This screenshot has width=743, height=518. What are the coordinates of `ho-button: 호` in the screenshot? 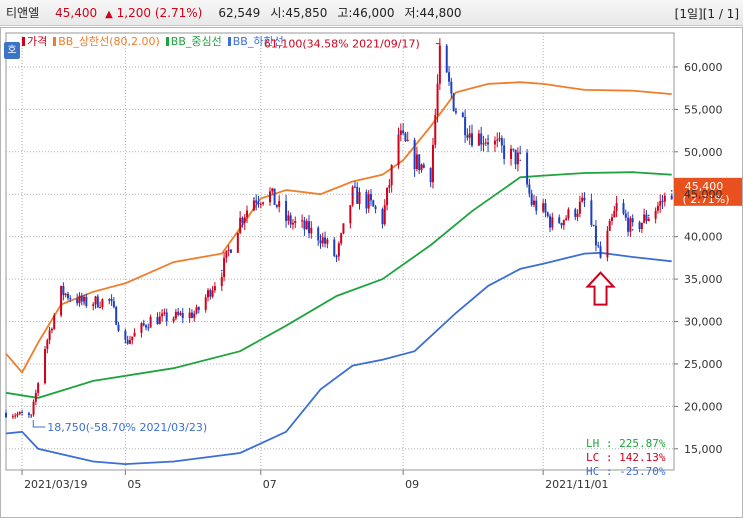 It's located at (12, 50).